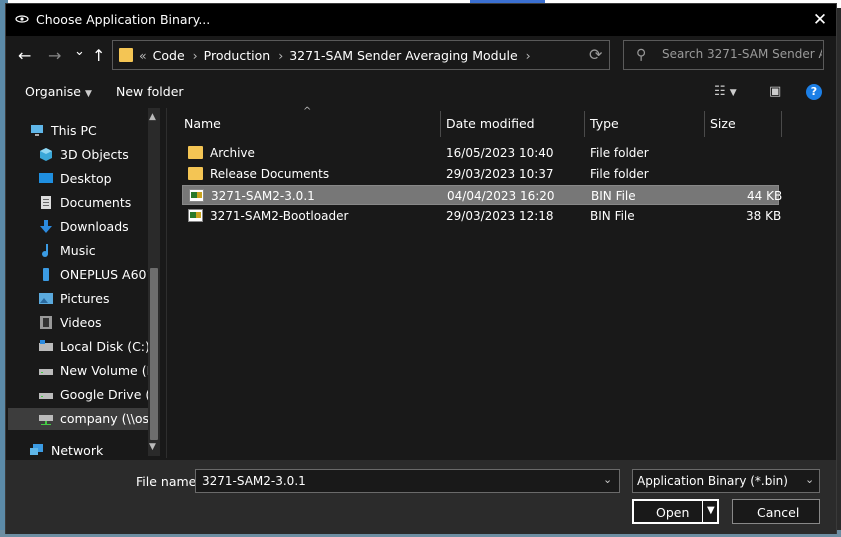  Describe the element at coordinates (270, 174) in the screenshot. I see `file-name: Release Documents` at that location.